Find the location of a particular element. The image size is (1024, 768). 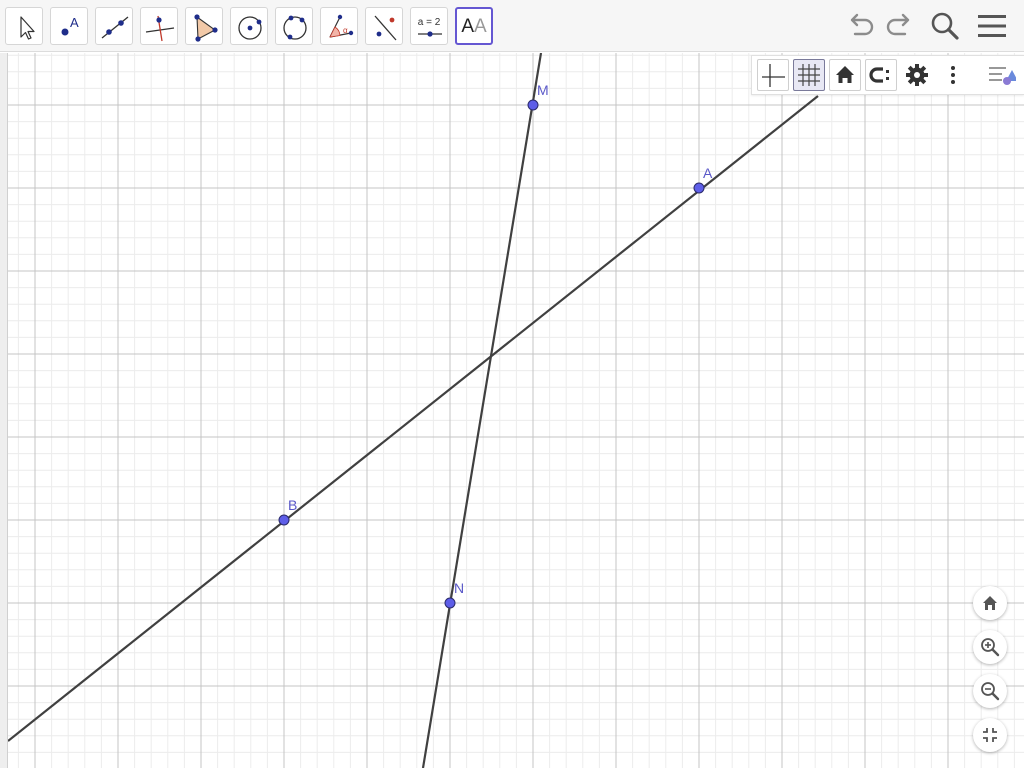

main-menu-button is located at coordinates (992, 26).